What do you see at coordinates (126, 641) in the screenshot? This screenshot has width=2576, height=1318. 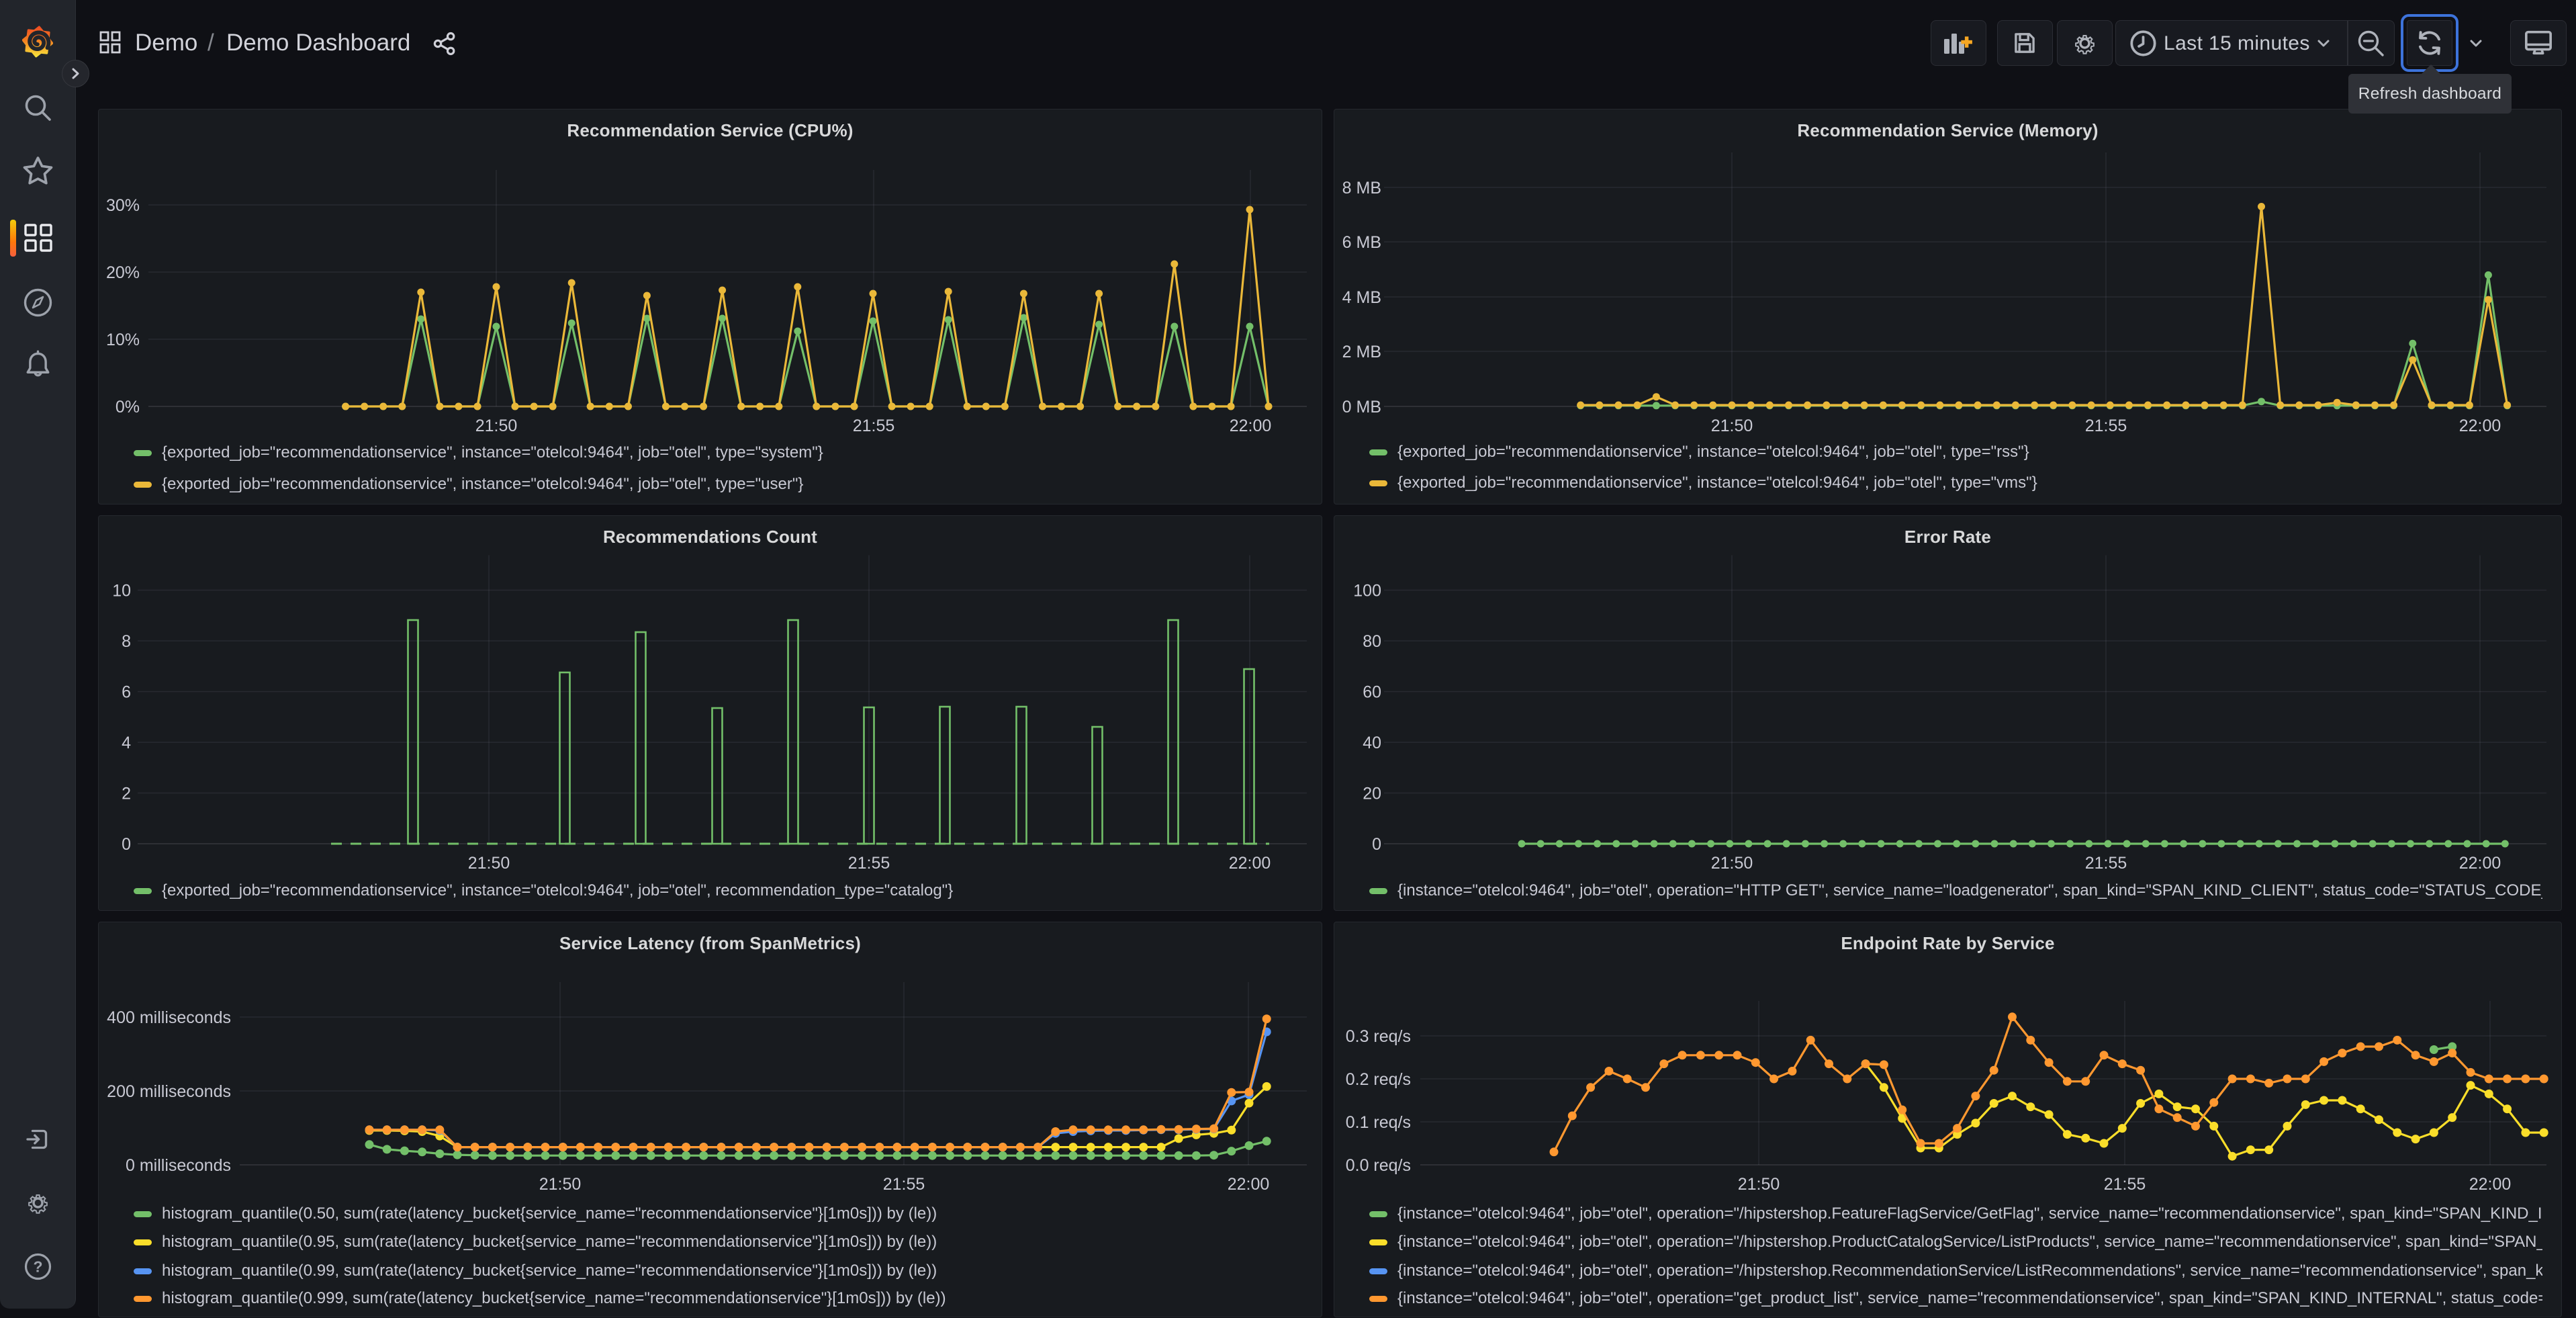 I see `svg-text: 8` at bounding box center [126, 641].